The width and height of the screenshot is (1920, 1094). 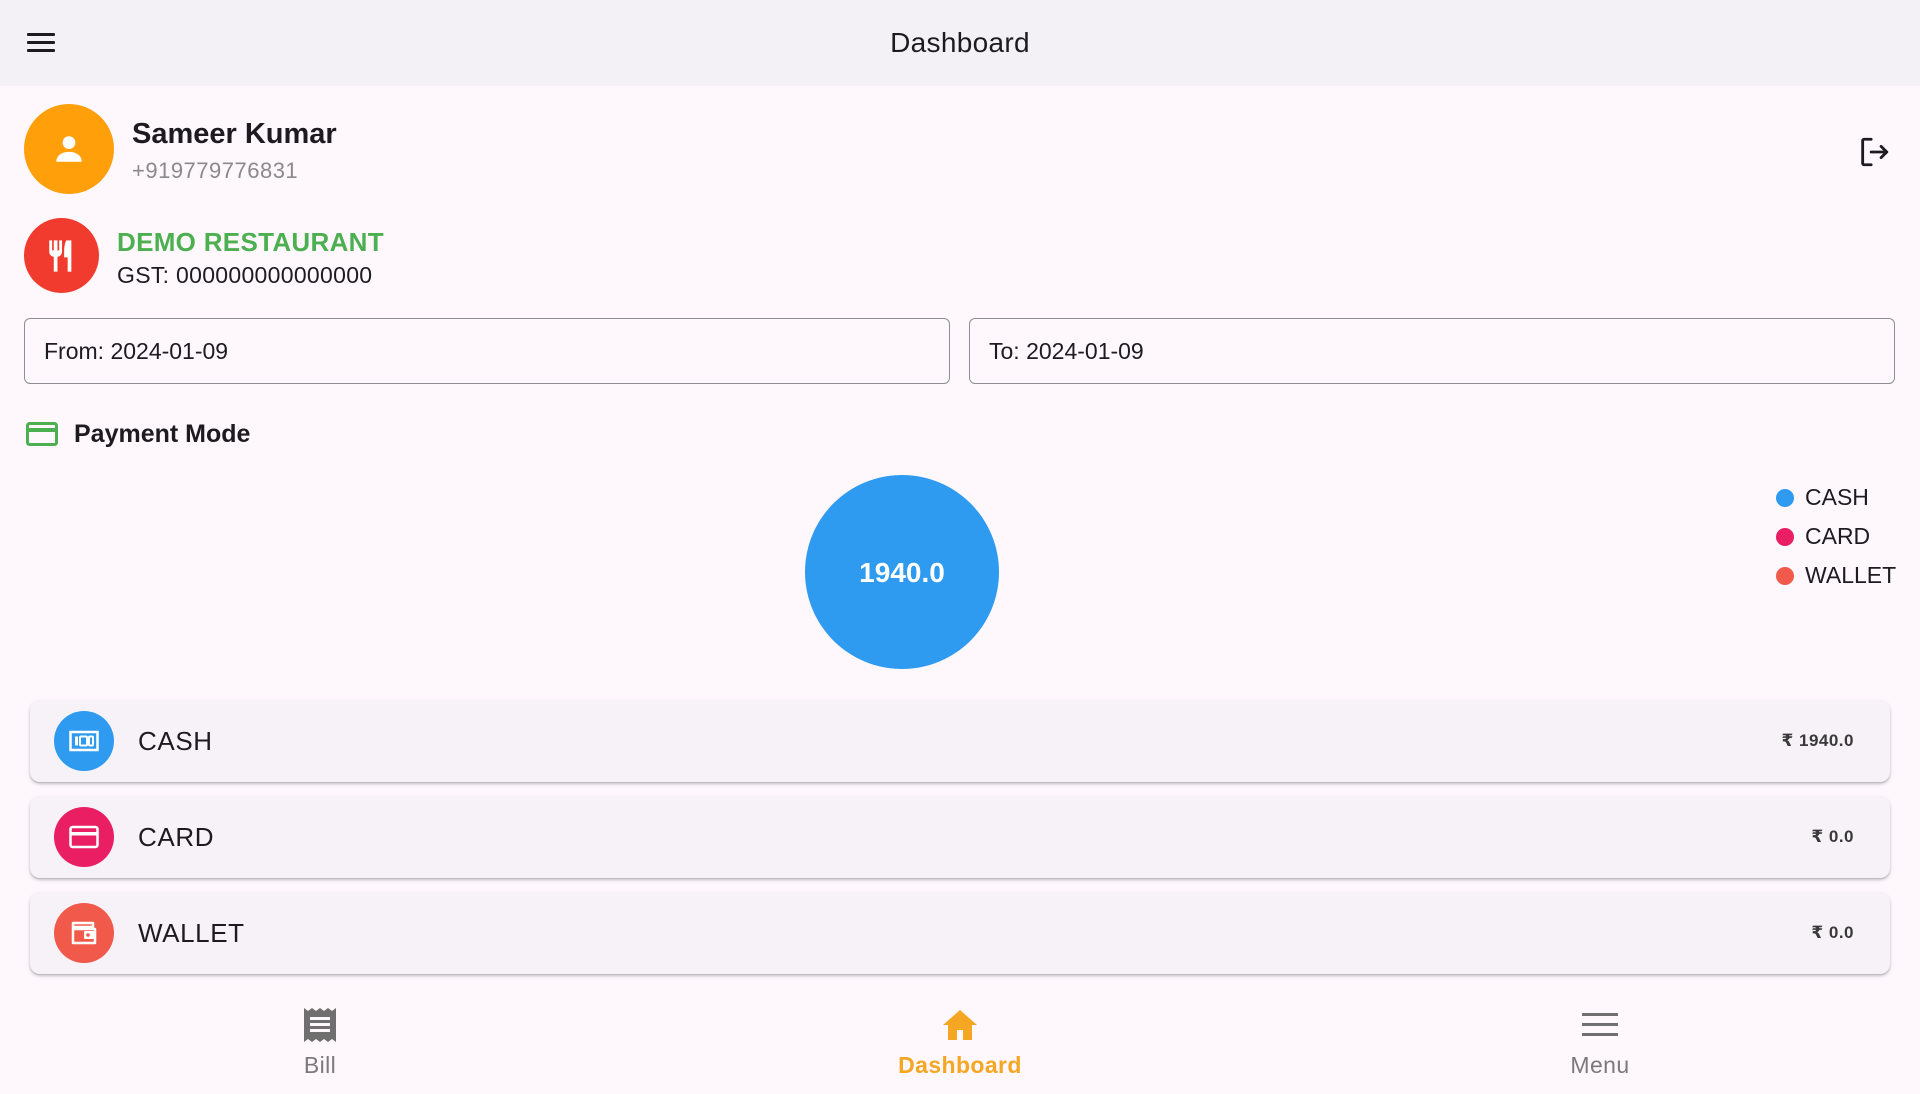 What do you see at coordinates (1817, 740) in the screenshot?
I see `payment-amount: ₹ 1940.0` at bounding box center [1817, 740].